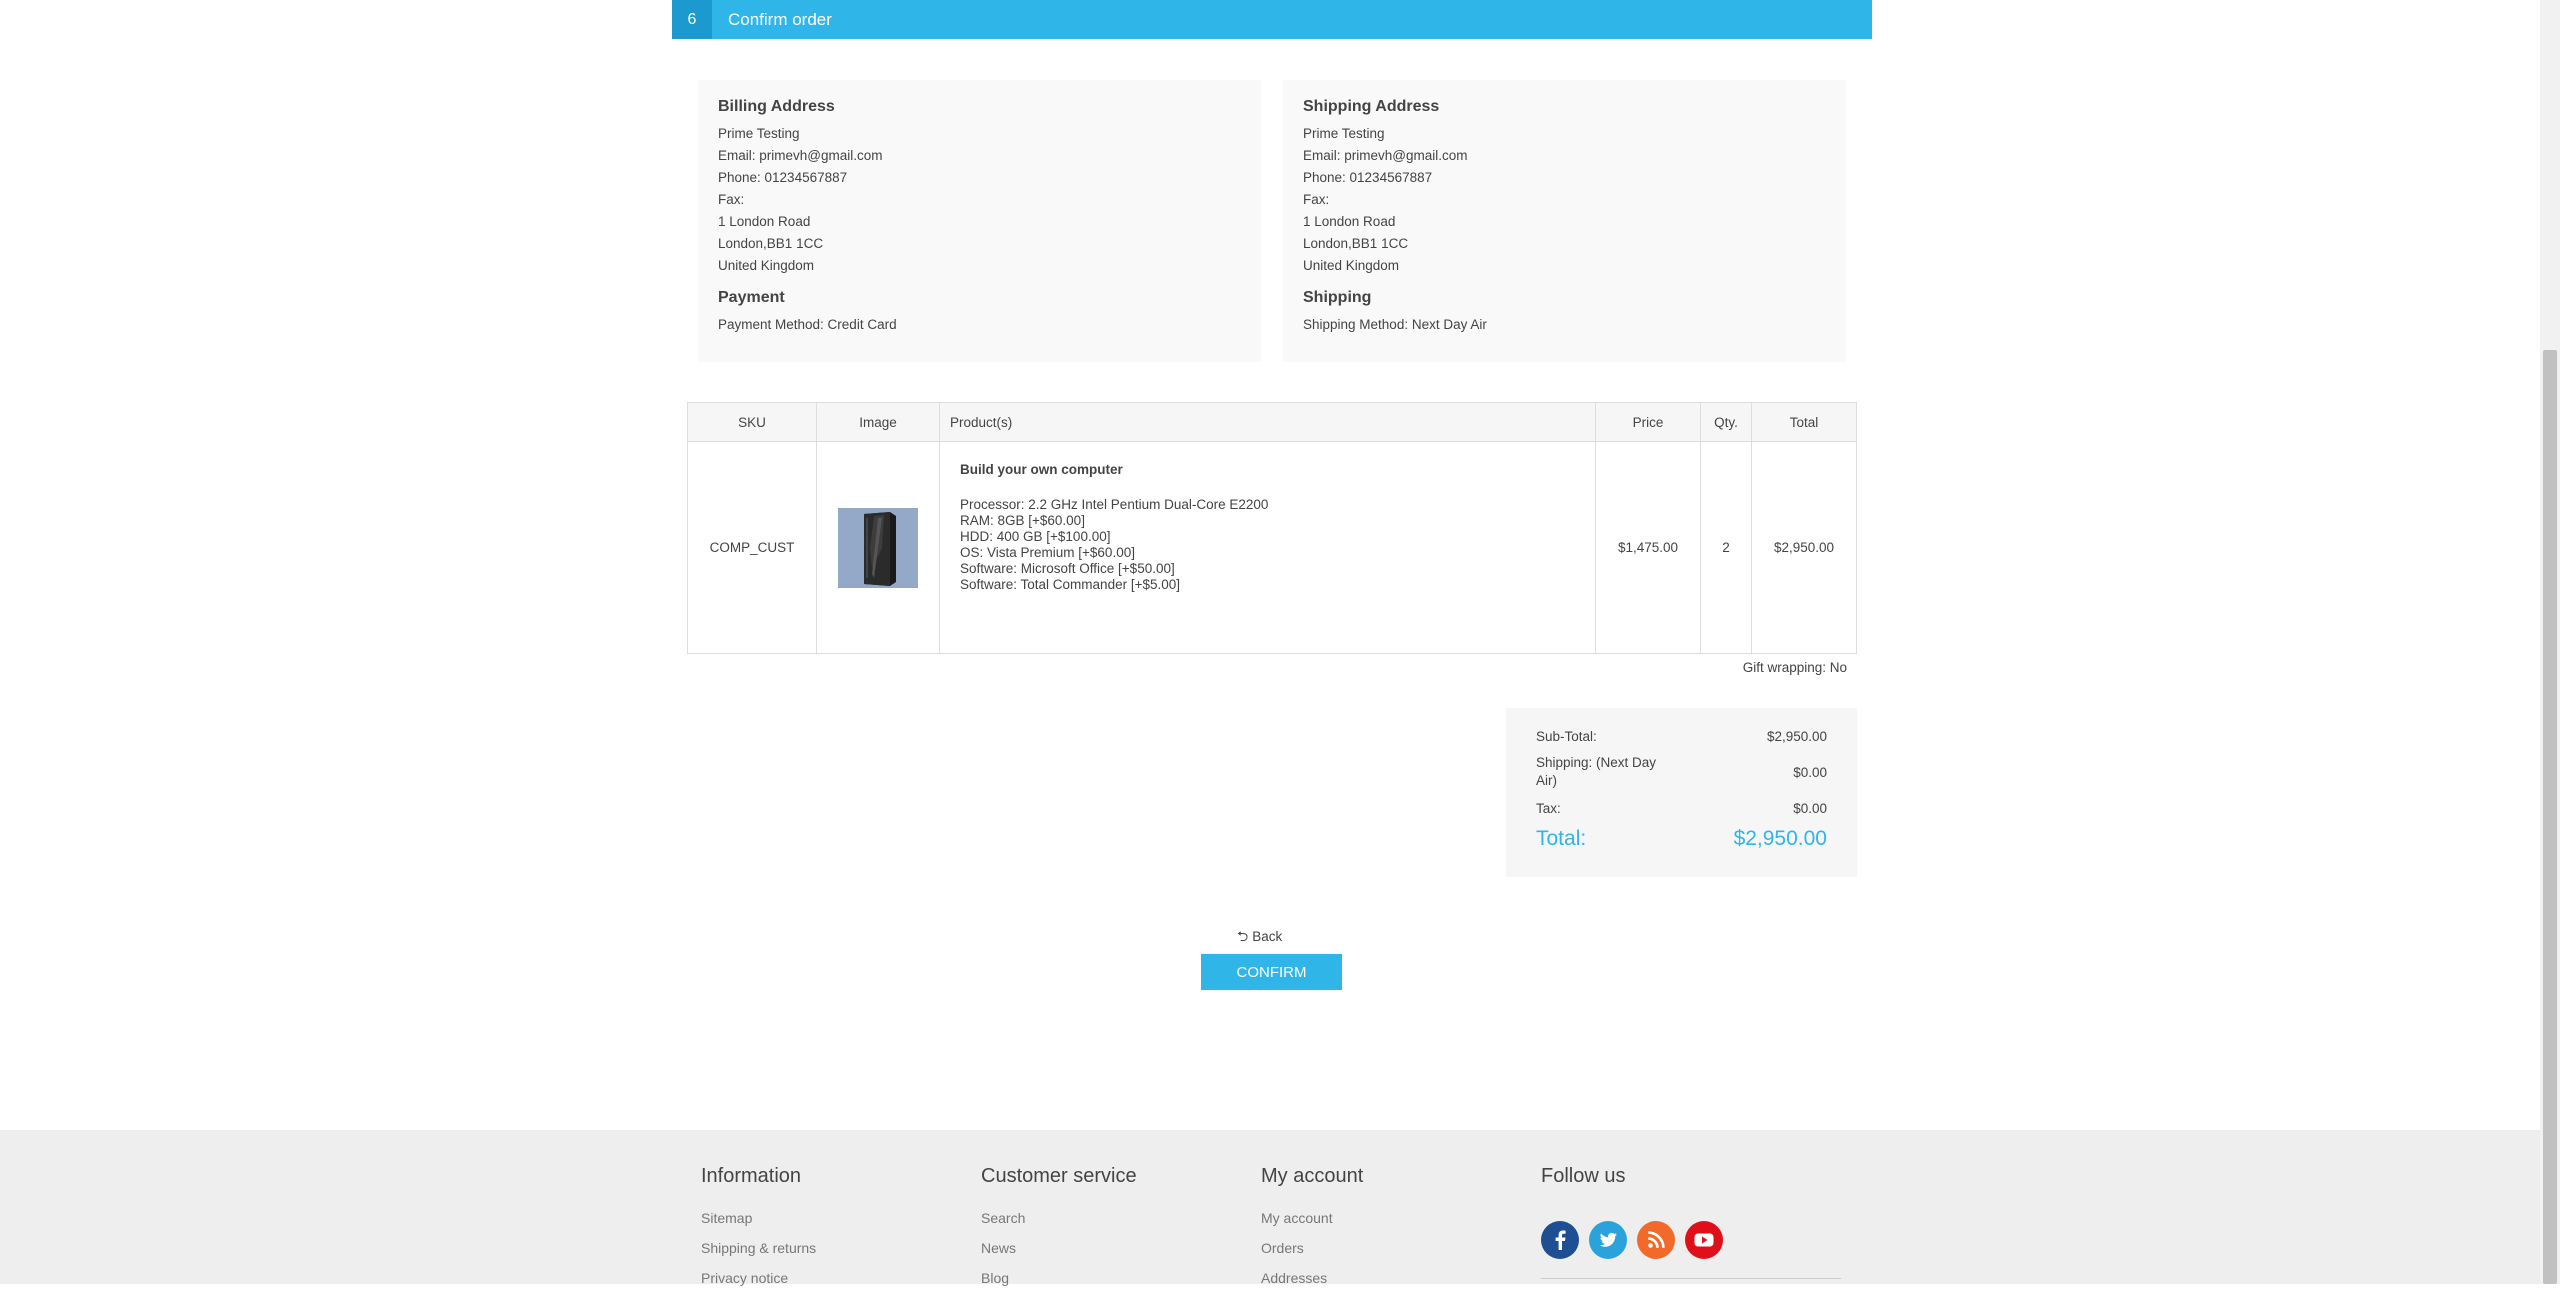 Image resolution: width=2560 pixels, height=1293 pixels. I want to click on billing-address-title: Billing Address, so click(776, 106).